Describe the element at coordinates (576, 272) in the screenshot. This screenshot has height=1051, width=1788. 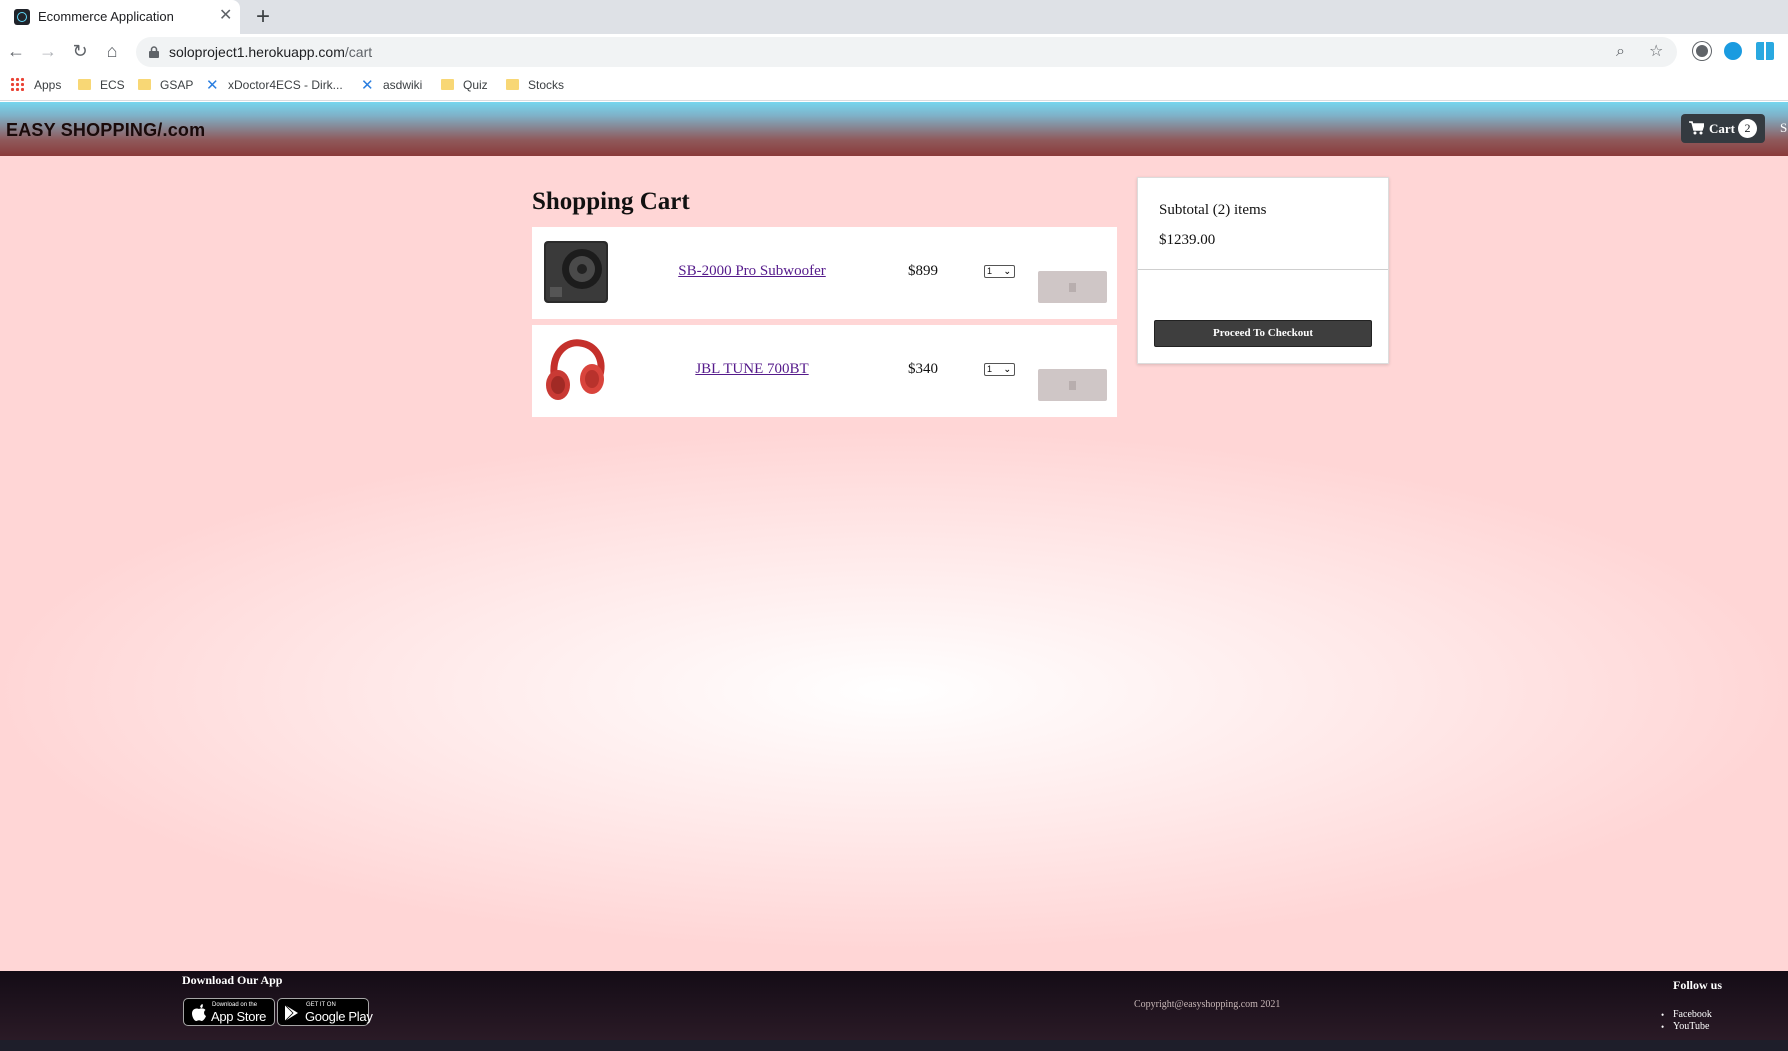
I see `subwoofer-image` at that location.